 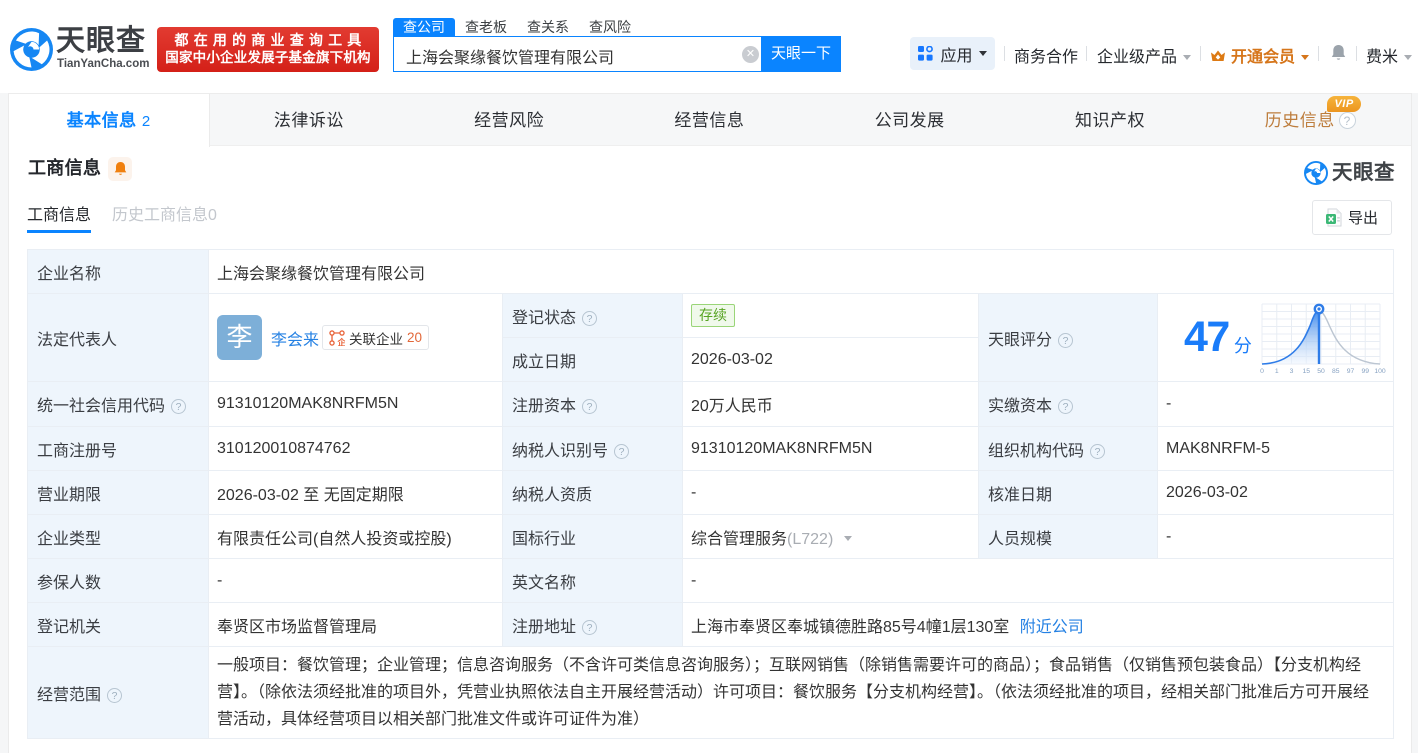 I want to click on svg-text: 15, so click(x=1306, y=371).